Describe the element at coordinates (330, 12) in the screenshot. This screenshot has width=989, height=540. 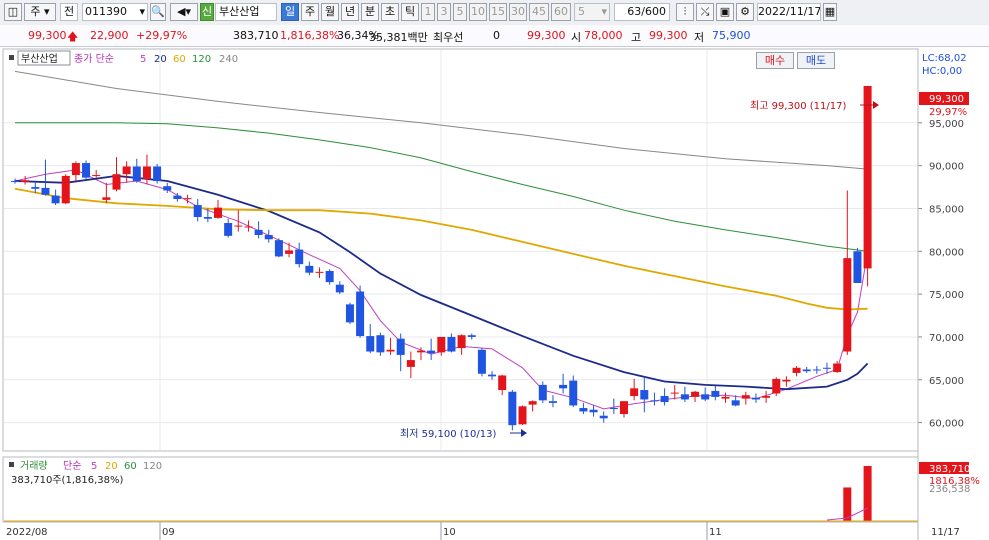
I see `period-month-button: 월` at that location.